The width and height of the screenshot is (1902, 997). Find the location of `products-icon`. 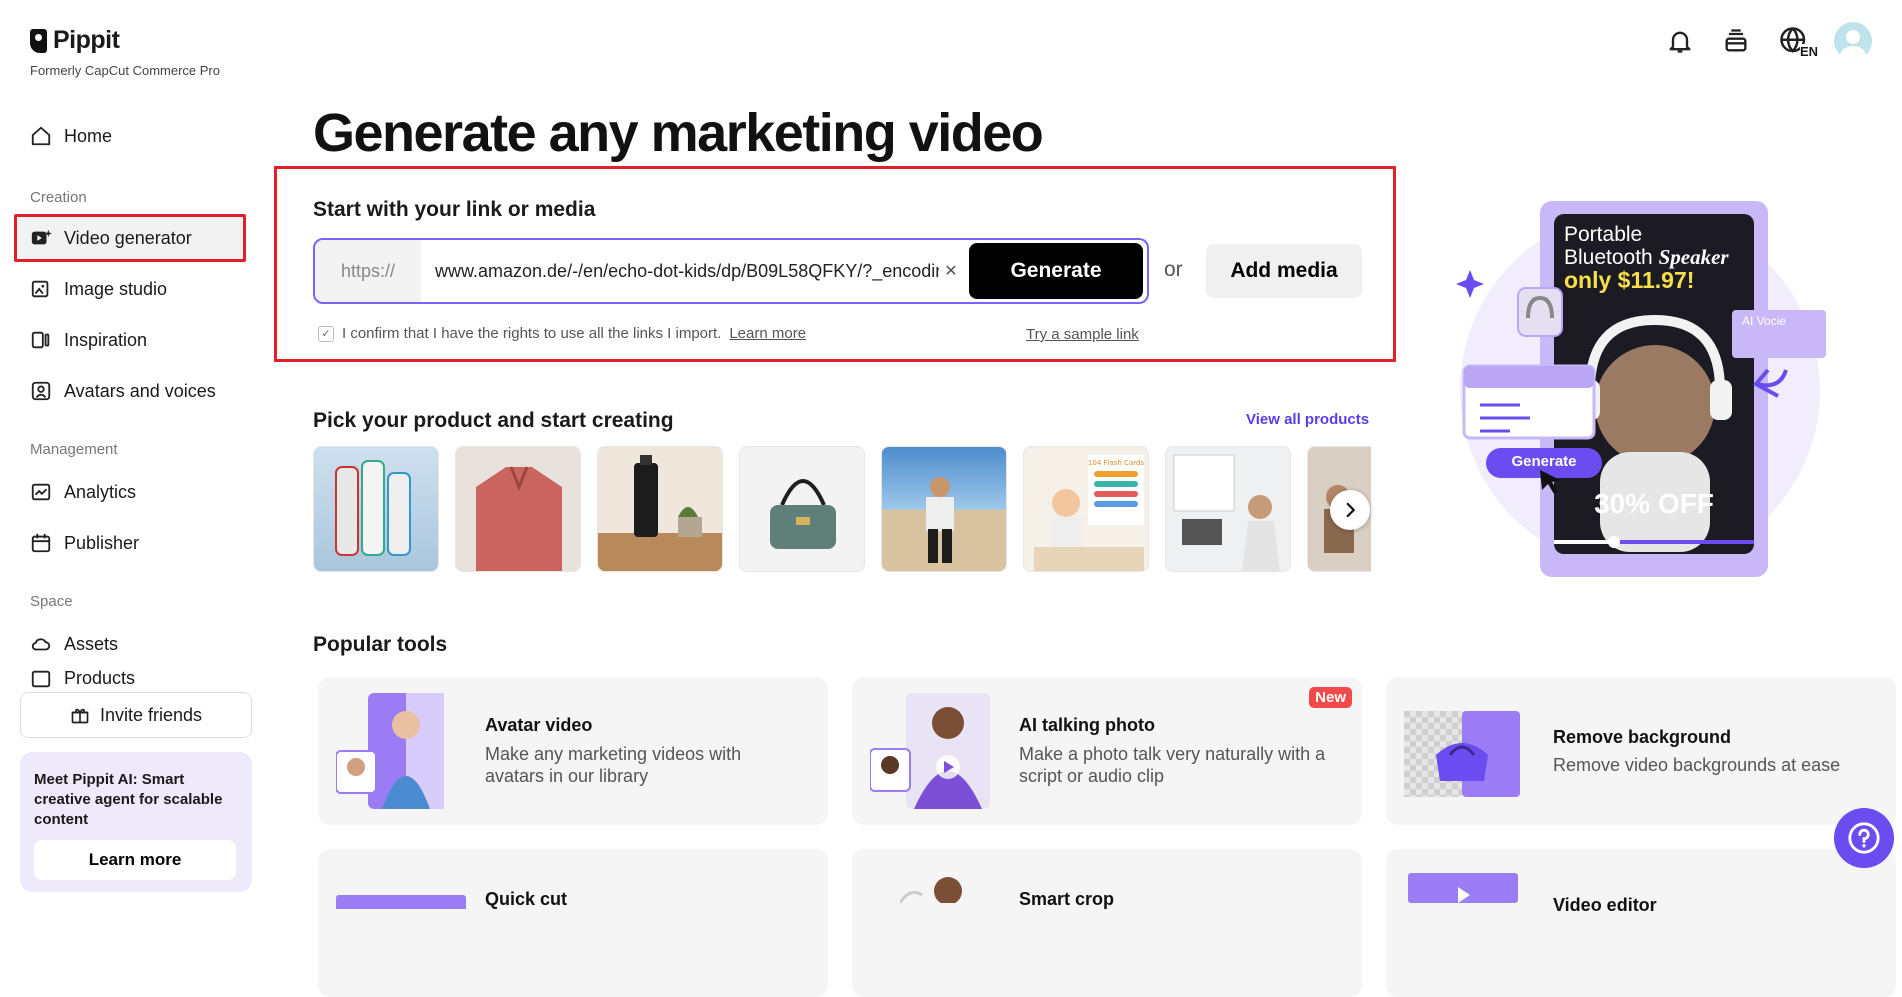

products-icon is located at coordinates (41, 679).